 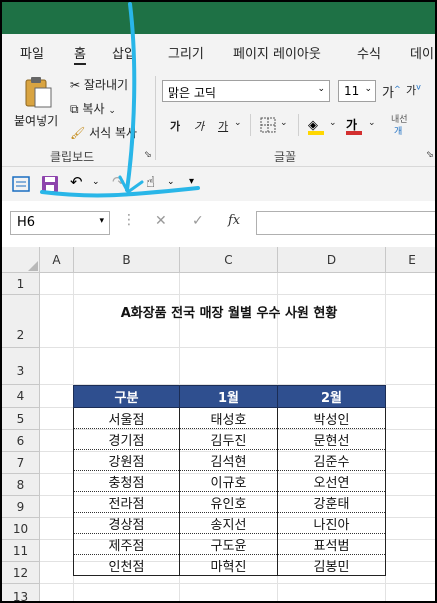 I want to click on italic-button: 가, so click(x=199, y=126).